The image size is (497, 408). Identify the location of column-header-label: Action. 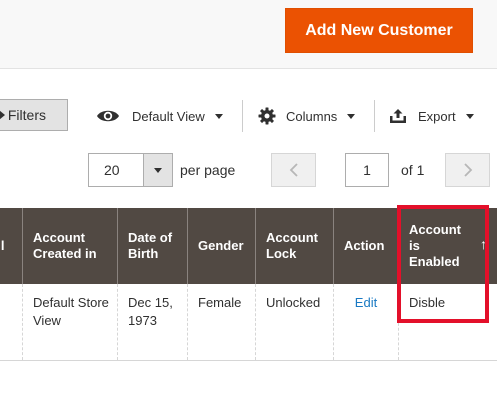
(364, 245).